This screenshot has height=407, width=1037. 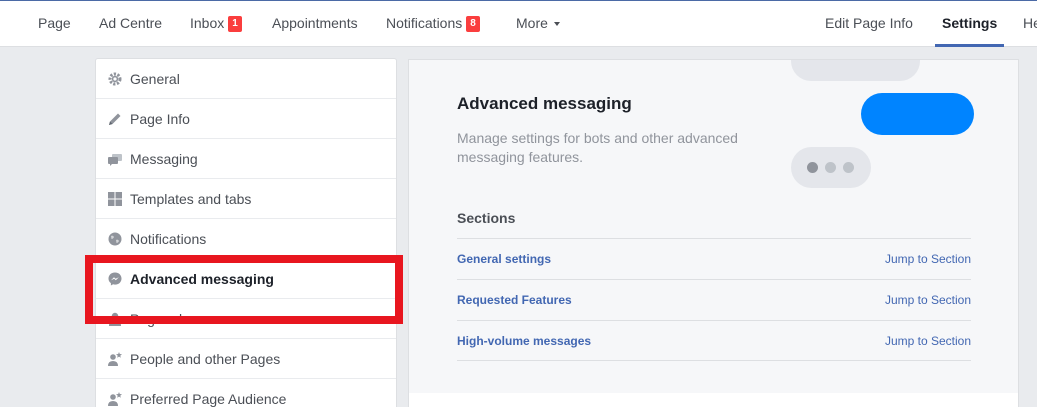 What do you see at coordinates (115, 199) in the screenshot?
I see `grid-icon` at bounding box center [115, 199].